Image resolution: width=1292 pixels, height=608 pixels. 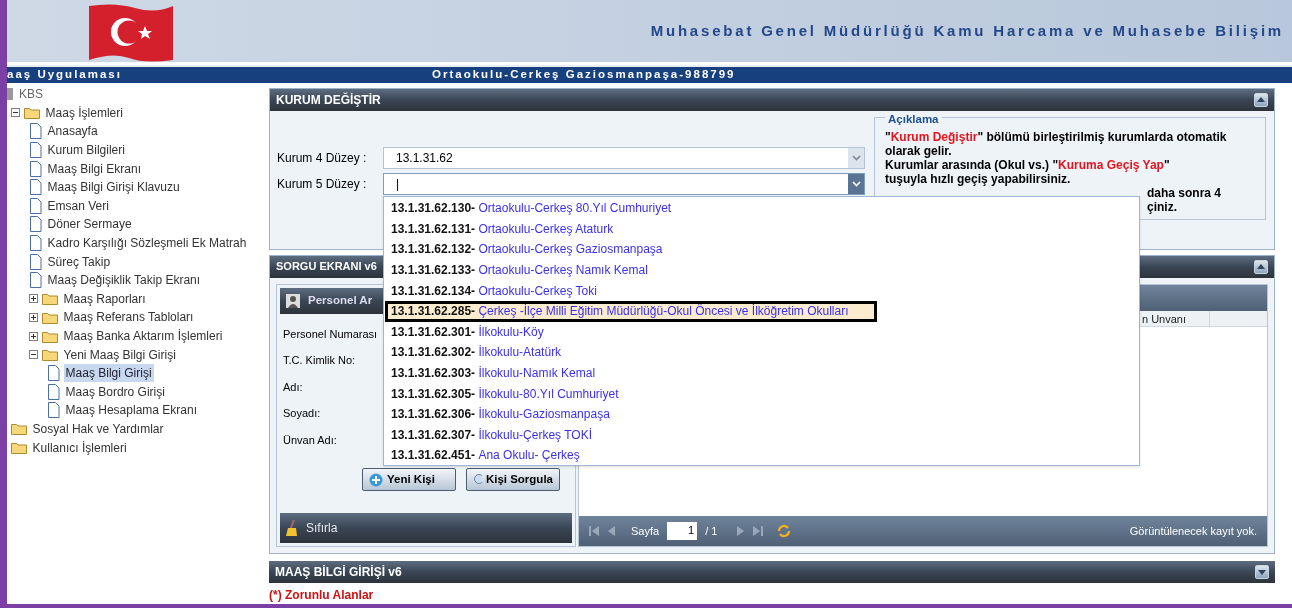 I want to click on page-field: 1, so click(x=682, y=531).